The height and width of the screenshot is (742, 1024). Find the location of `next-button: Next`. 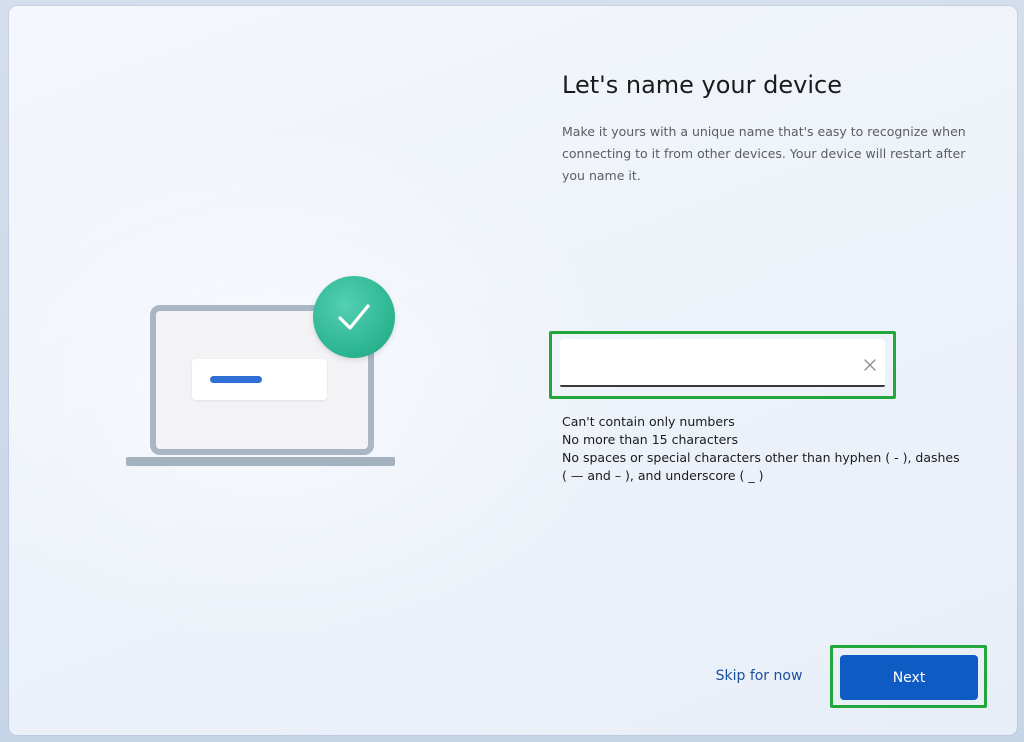

next-button: Next is located at coordinates (909, 677).